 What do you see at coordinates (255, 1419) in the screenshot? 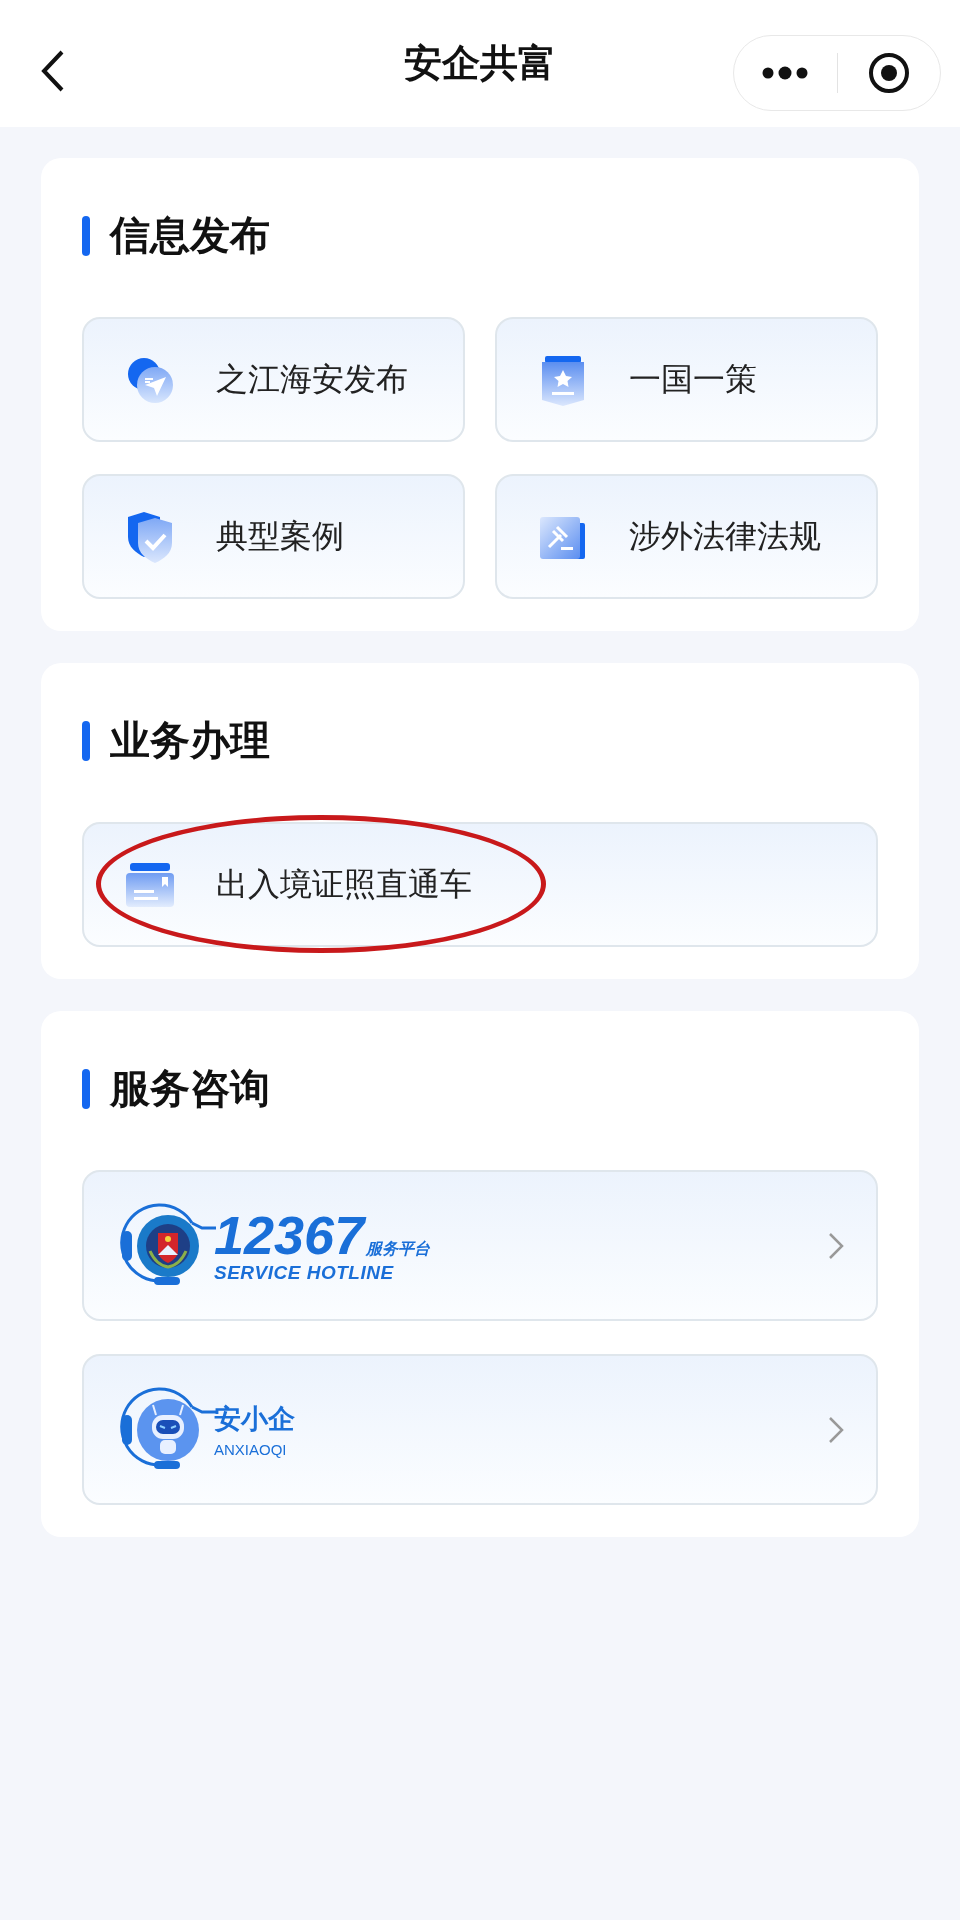
I see `assistant-name: 安小企` at bounding box center [255, 1419].